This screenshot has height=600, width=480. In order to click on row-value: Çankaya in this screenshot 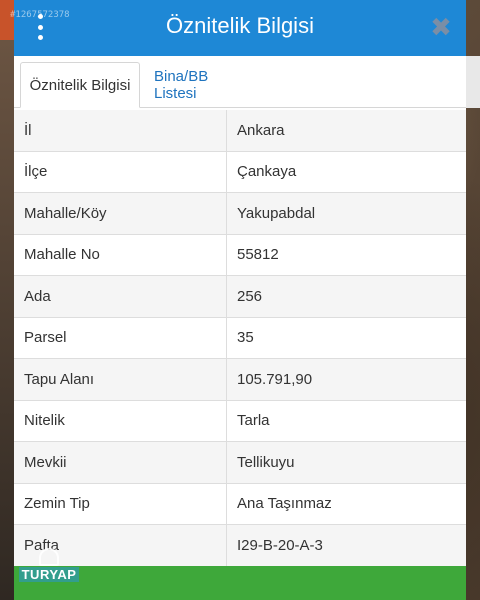, I will do `click(267, 172)`.